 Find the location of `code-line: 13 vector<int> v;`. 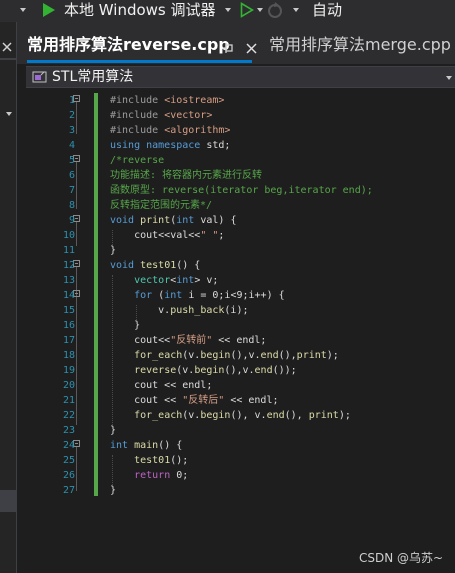

code-line: 13 vector<int> v; is located at coordinates (240, 280).